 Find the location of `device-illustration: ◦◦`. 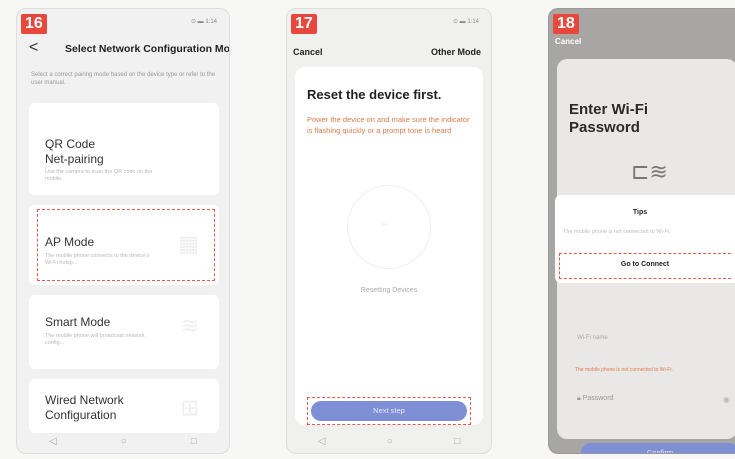

device-illustration: ◦◦ is located at coordinates (389, 227).